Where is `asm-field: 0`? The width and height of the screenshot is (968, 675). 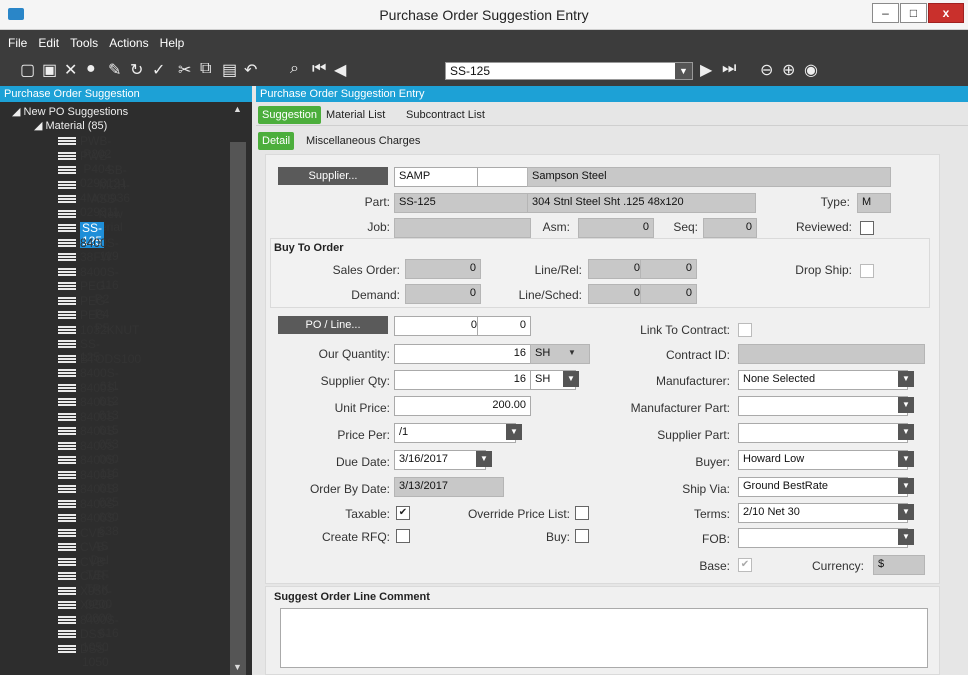 asm-field: 0 is located at coordinates (616, 228).